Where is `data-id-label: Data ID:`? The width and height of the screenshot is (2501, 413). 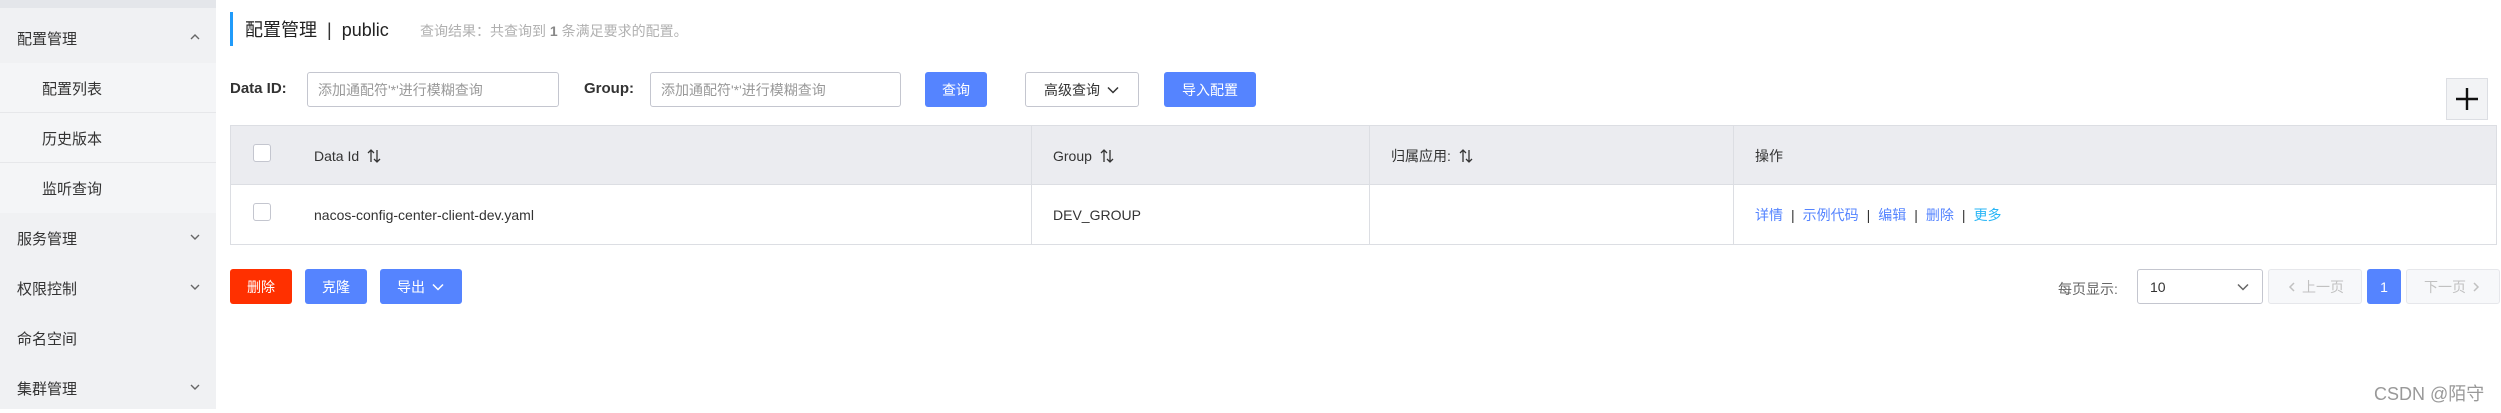 data-id-label: Data ID: is located at coordinates (258, 88).